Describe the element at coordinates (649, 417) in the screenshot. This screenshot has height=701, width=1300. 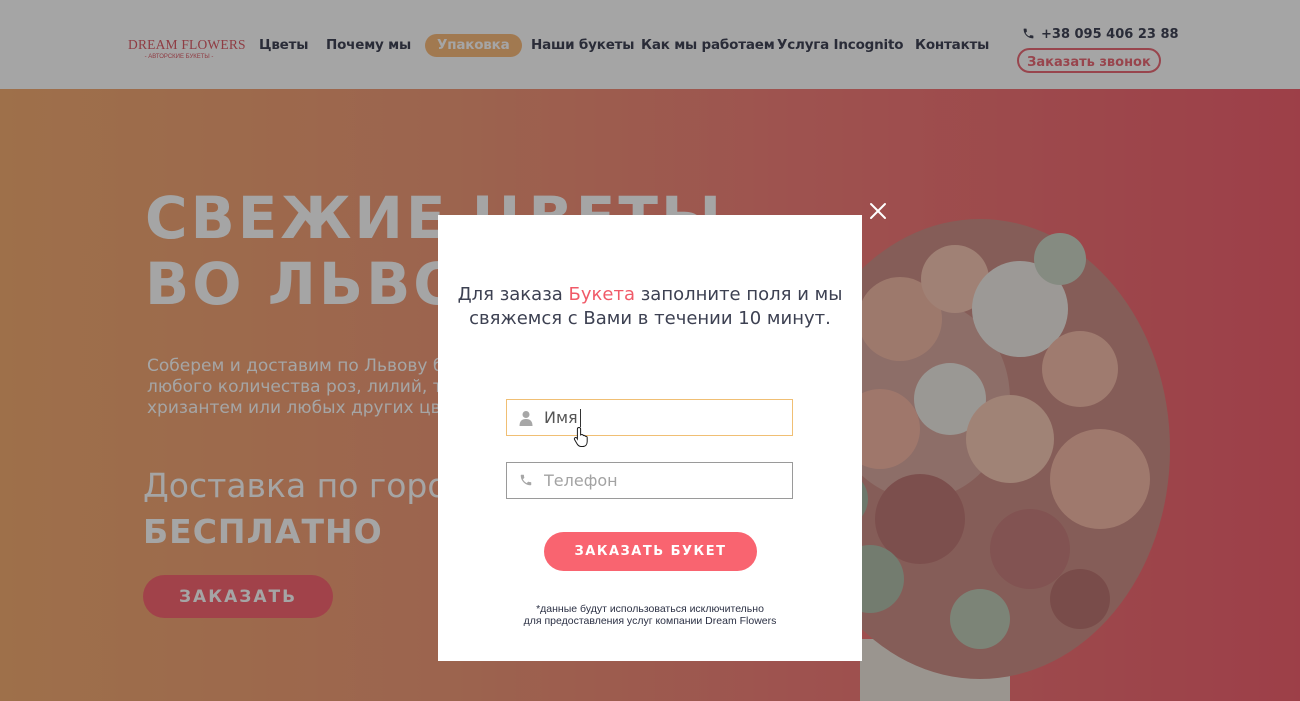
I see `name-field` at that location.